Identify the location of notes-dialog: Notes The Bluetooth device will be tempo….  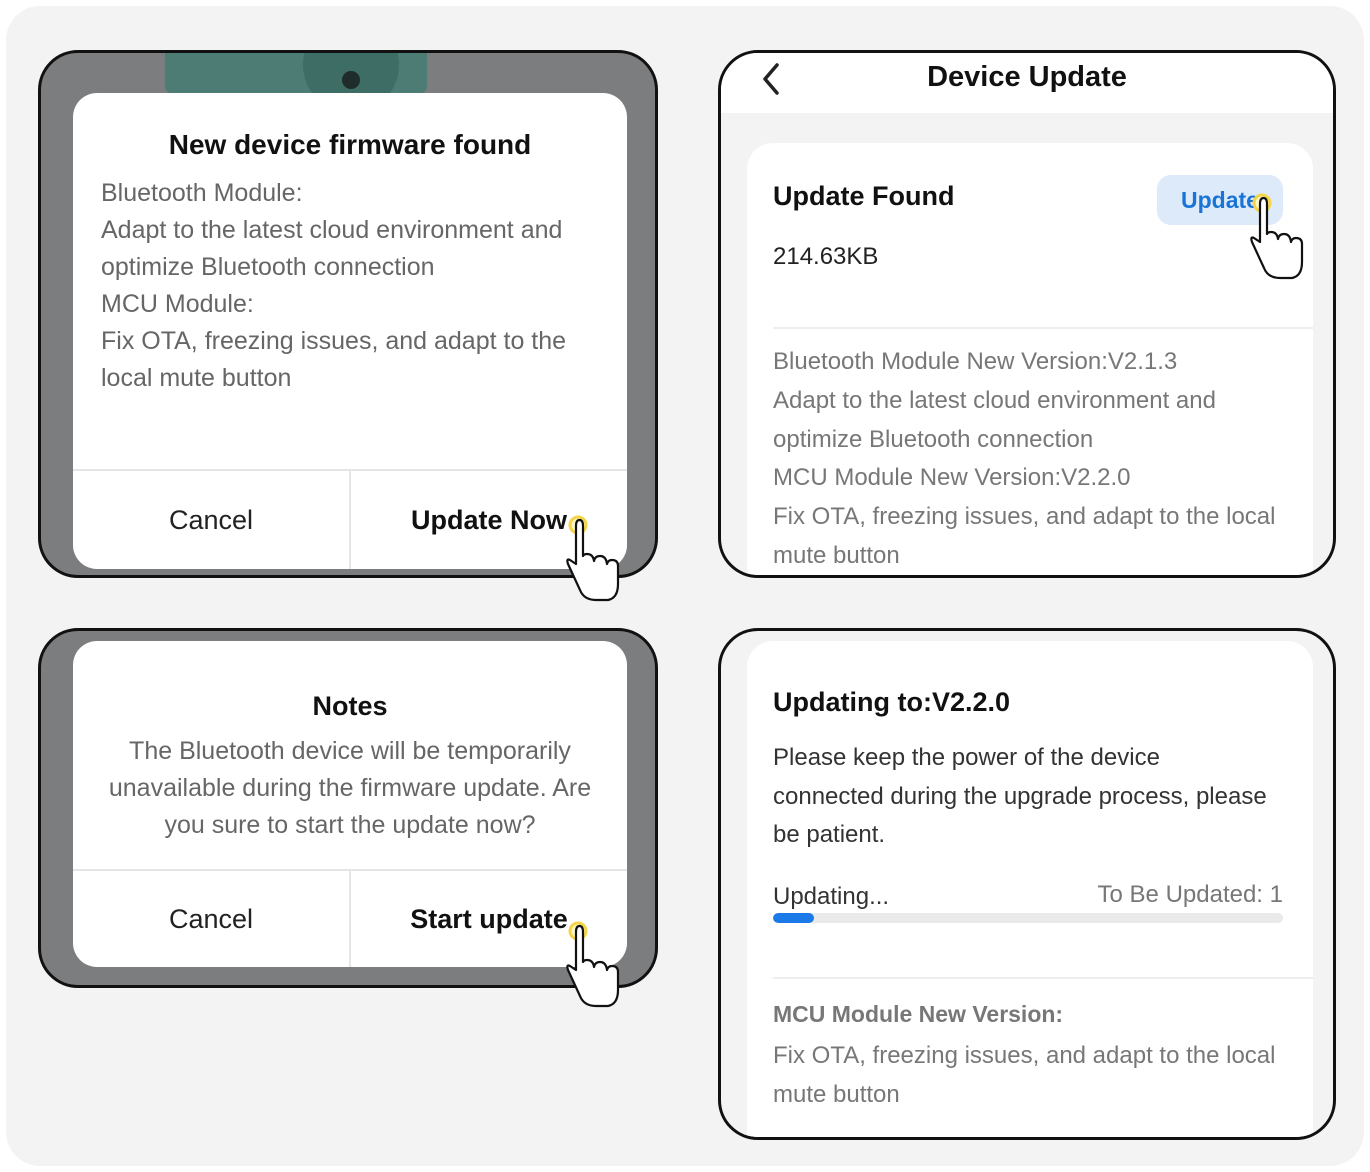
(350, 804).